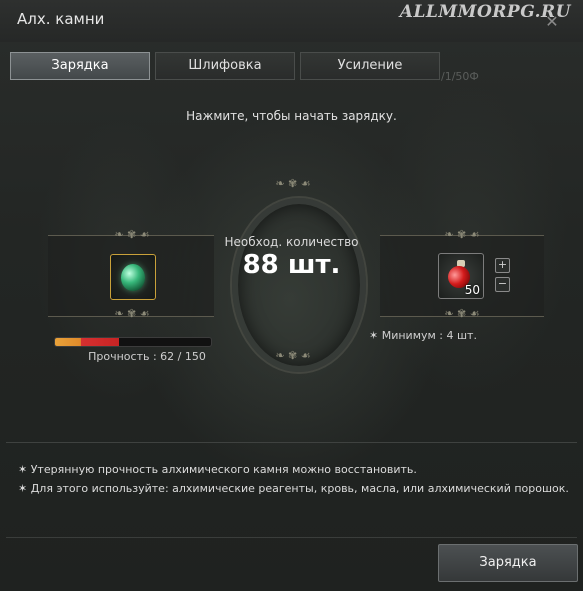 The image size is (583, 591). Describe the element at coordinates (291, 537) in the screenshot. I see `footer-divider` at that location.